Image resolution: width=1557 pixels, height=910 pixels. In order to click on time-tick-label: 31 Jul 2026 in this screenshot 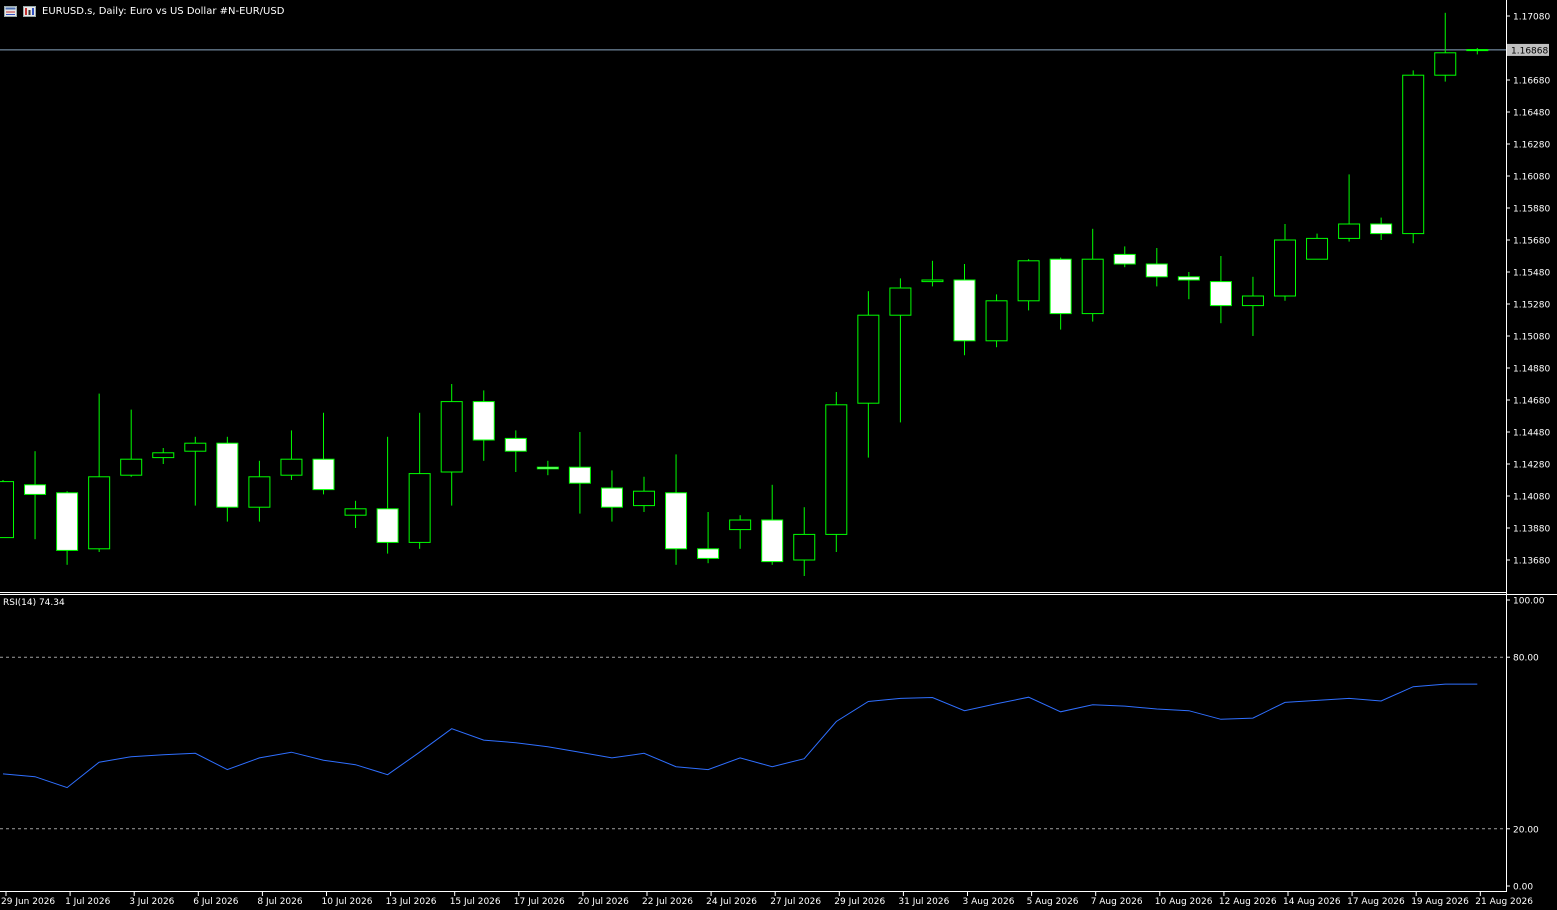, I will do `click(923, 902)`.